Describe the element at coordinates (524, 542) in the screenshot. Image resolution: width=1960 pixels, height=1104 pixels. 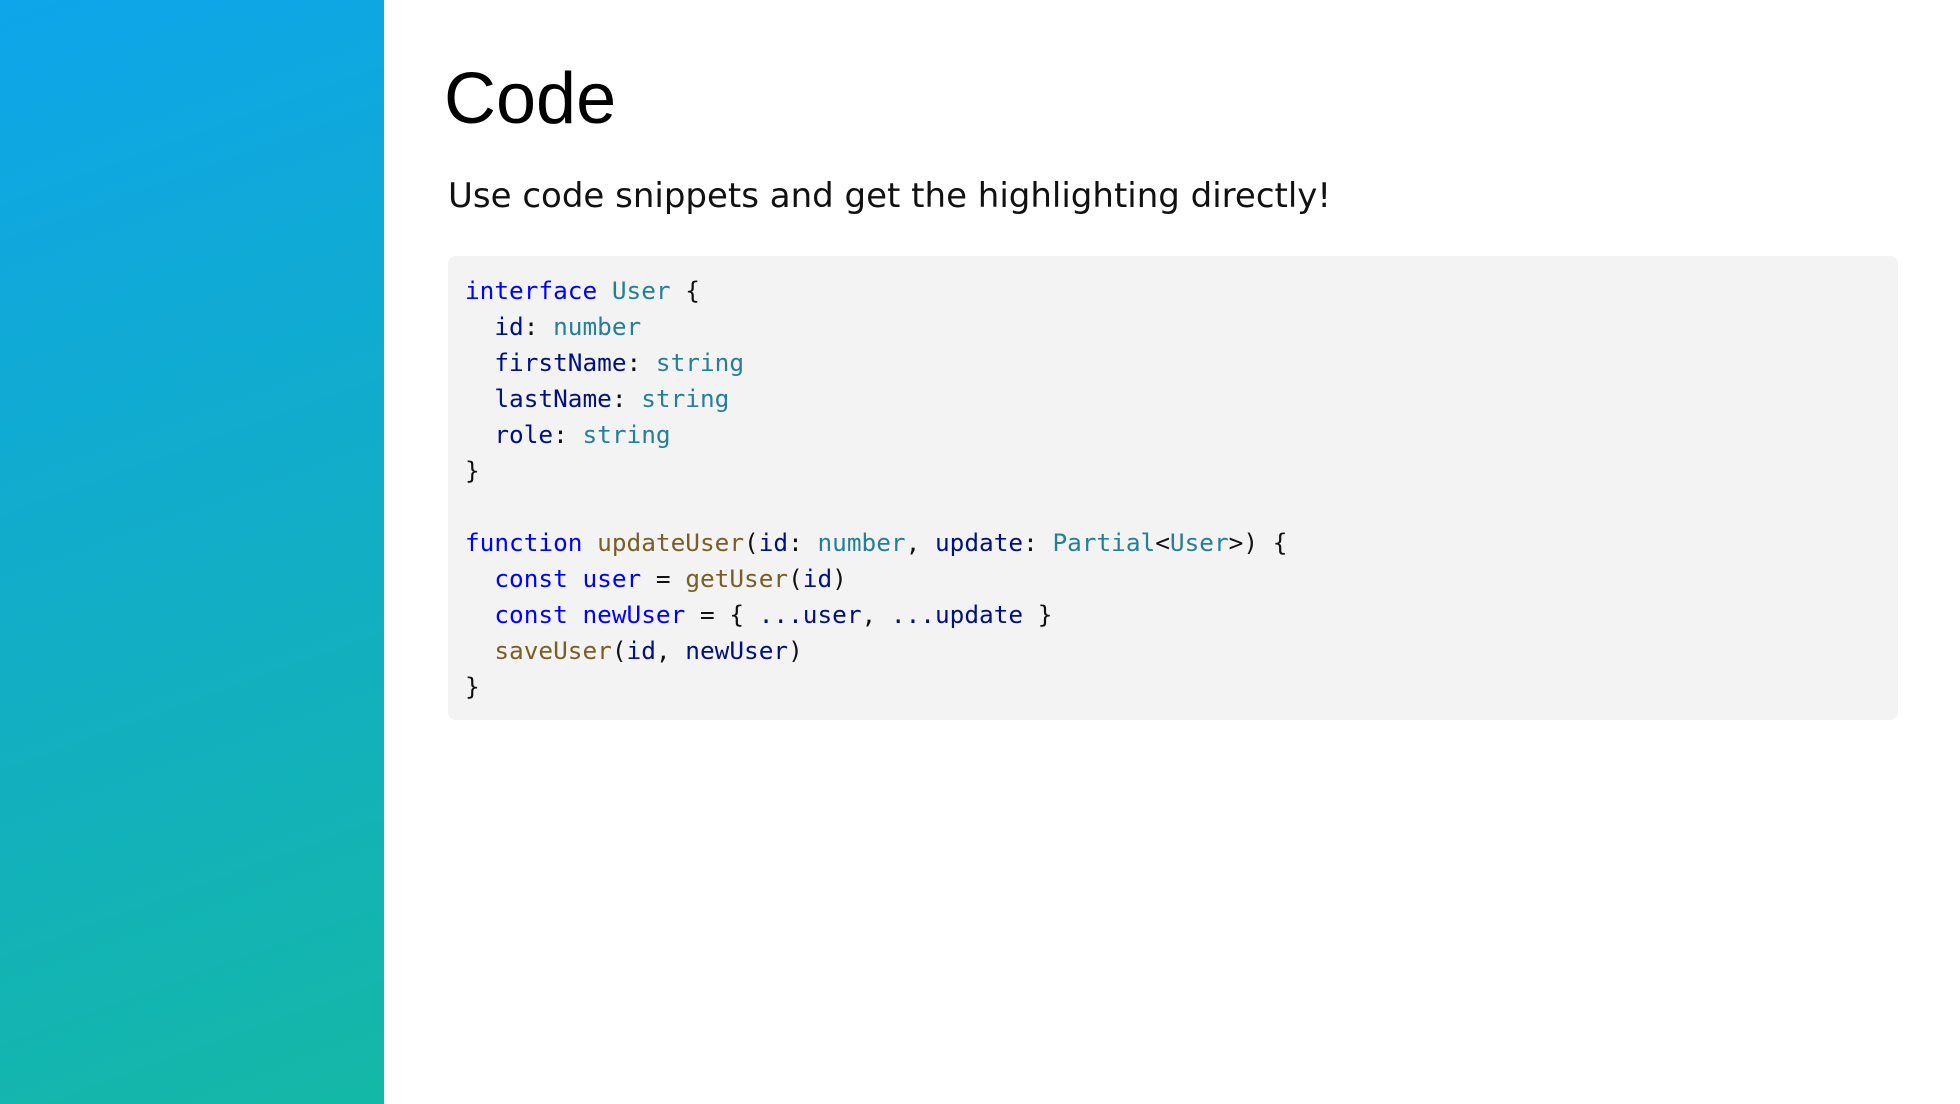
I see `code-token: function` at that location.